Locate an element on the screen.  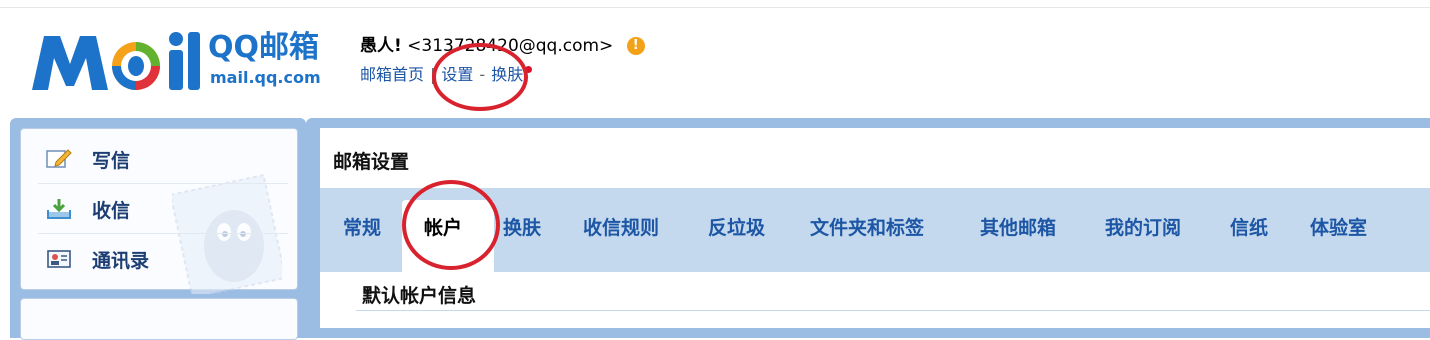
change-skin-link: 换肤 is located at coordinates (507, 74).